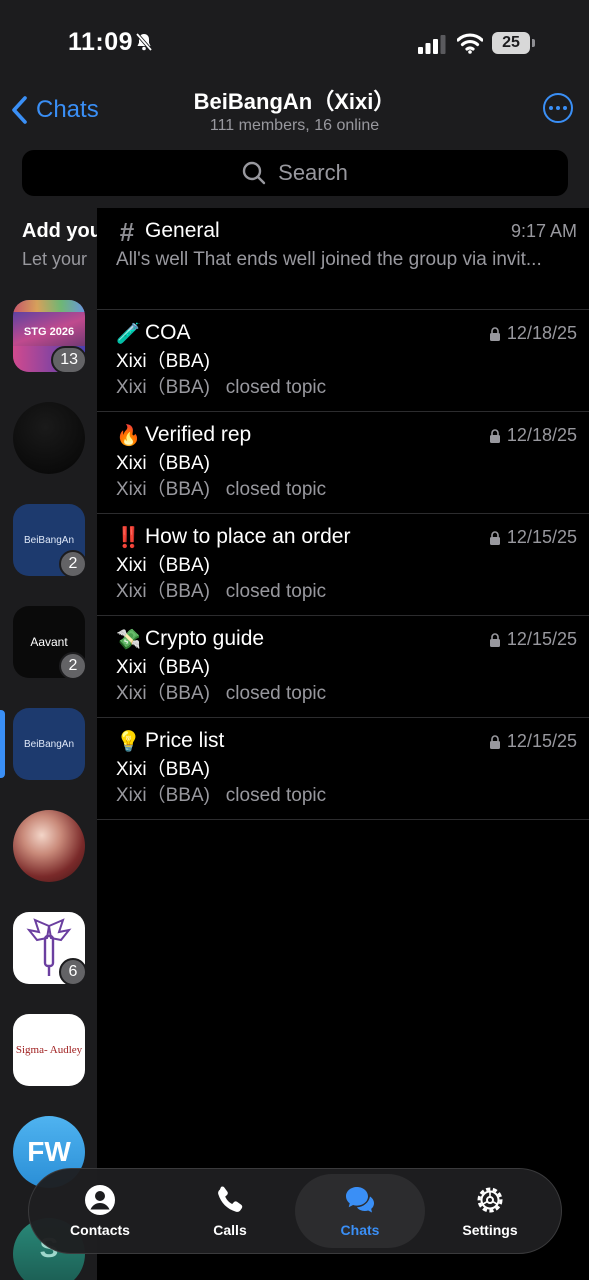 The width and height of the screenshot is (589, 1280). What do you see at coordinates (128, 640) in the screenshot?
I see `money-wings-icon: 💸` at bounding box center [128, 640].